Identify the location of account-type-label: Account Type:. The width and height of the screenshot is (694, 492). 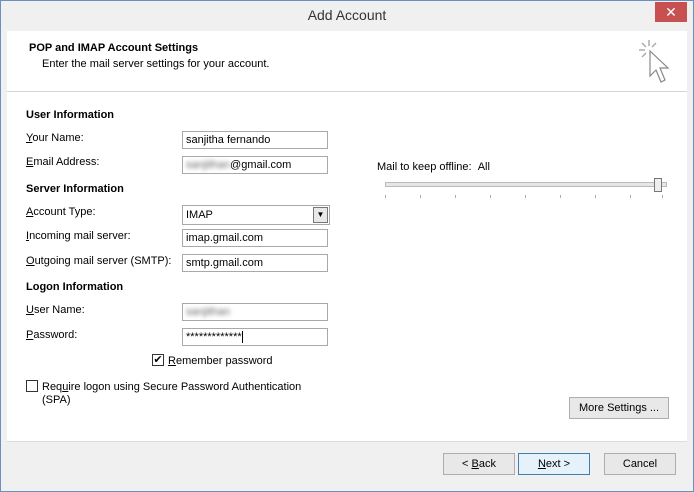
(61, 212).